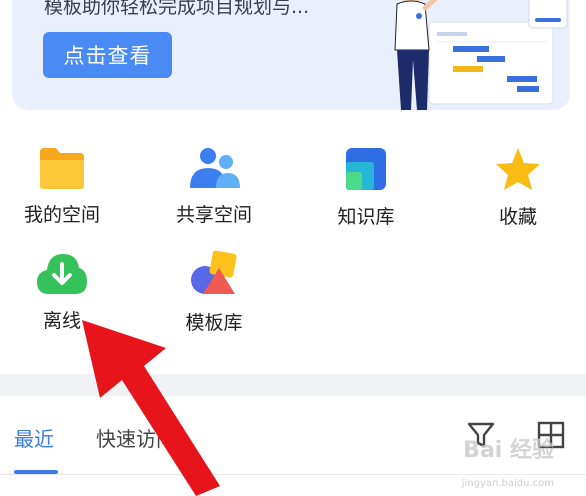  Describe the element at coordinates (508, 450) in the screenshot. I see `watermark: Bai 经验` at that location.